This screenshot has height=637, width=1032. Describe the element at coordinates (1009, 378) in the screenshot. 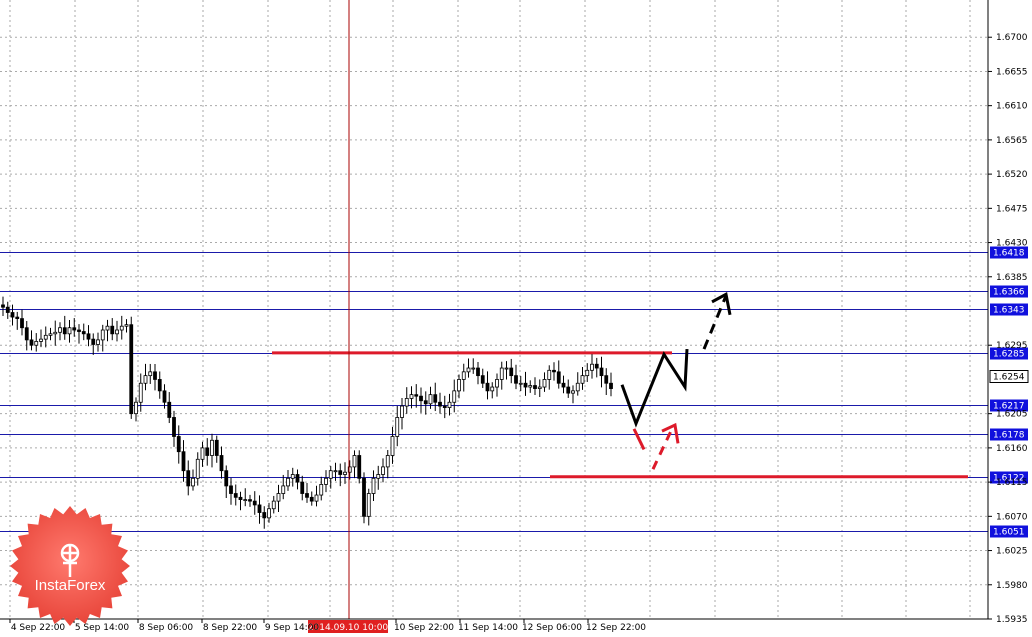

I see `current-price-label: 1.6254` at that location.